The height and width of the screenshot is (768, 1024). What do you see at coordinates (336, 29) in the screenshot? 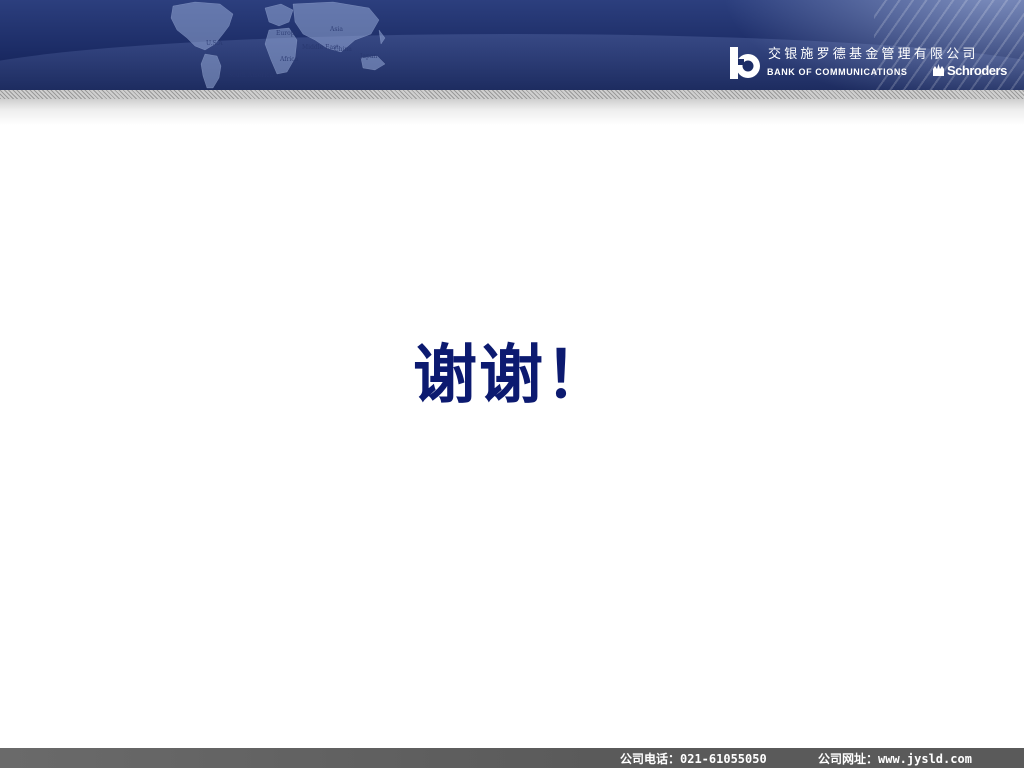
I see `map-label-asia: Asia` at bounding box center [336, 29].